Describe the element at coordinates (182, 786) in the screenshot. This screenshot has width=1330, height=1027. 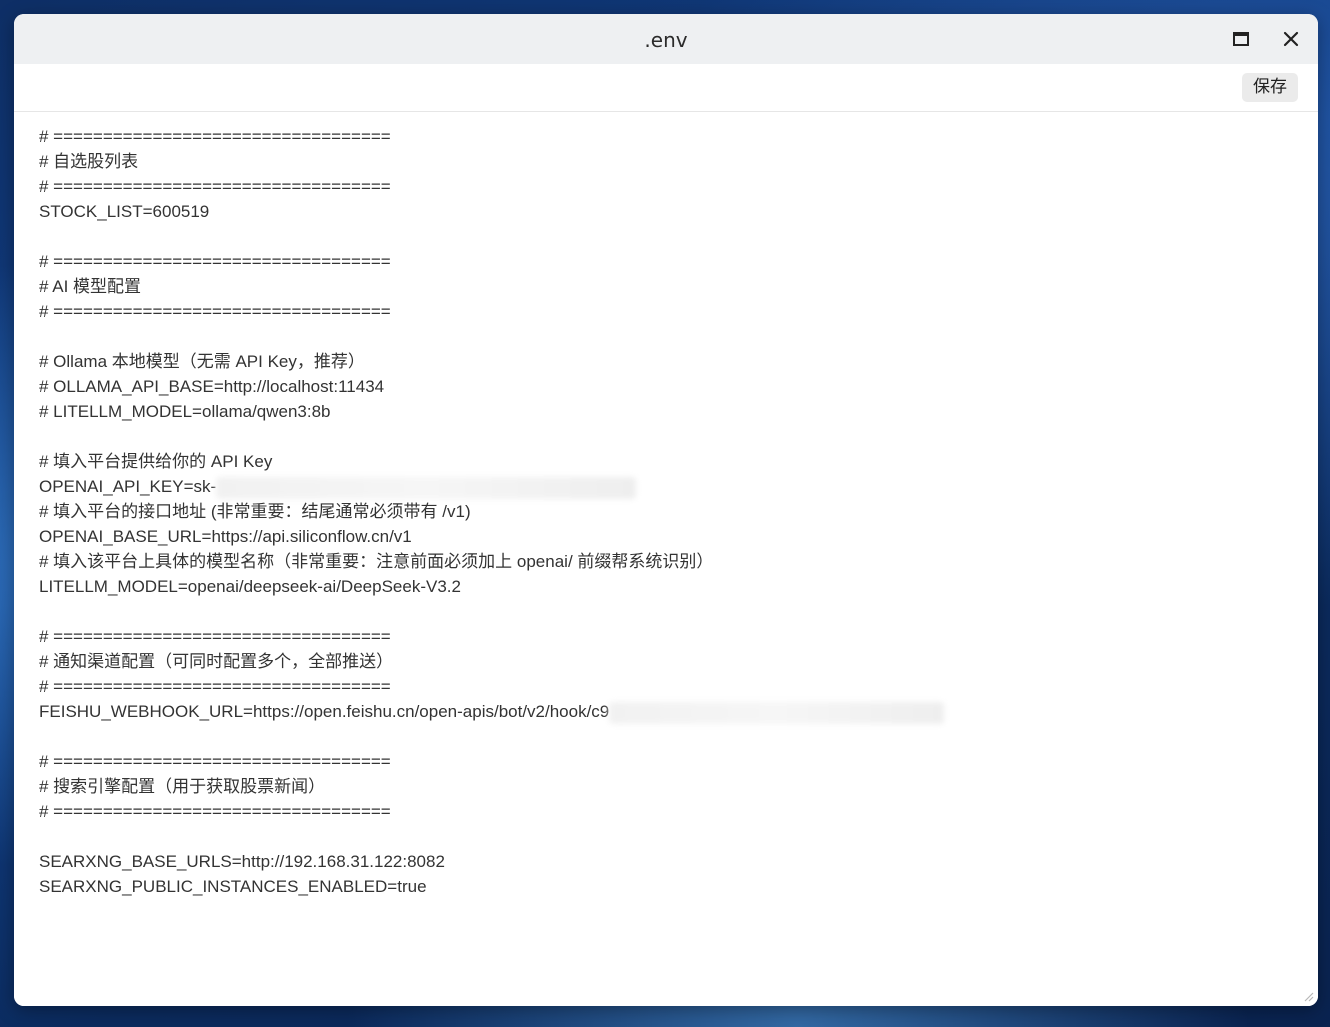
I see `editor-line: # 搜索引擎配置（用于获取股票新闻）` at that location.